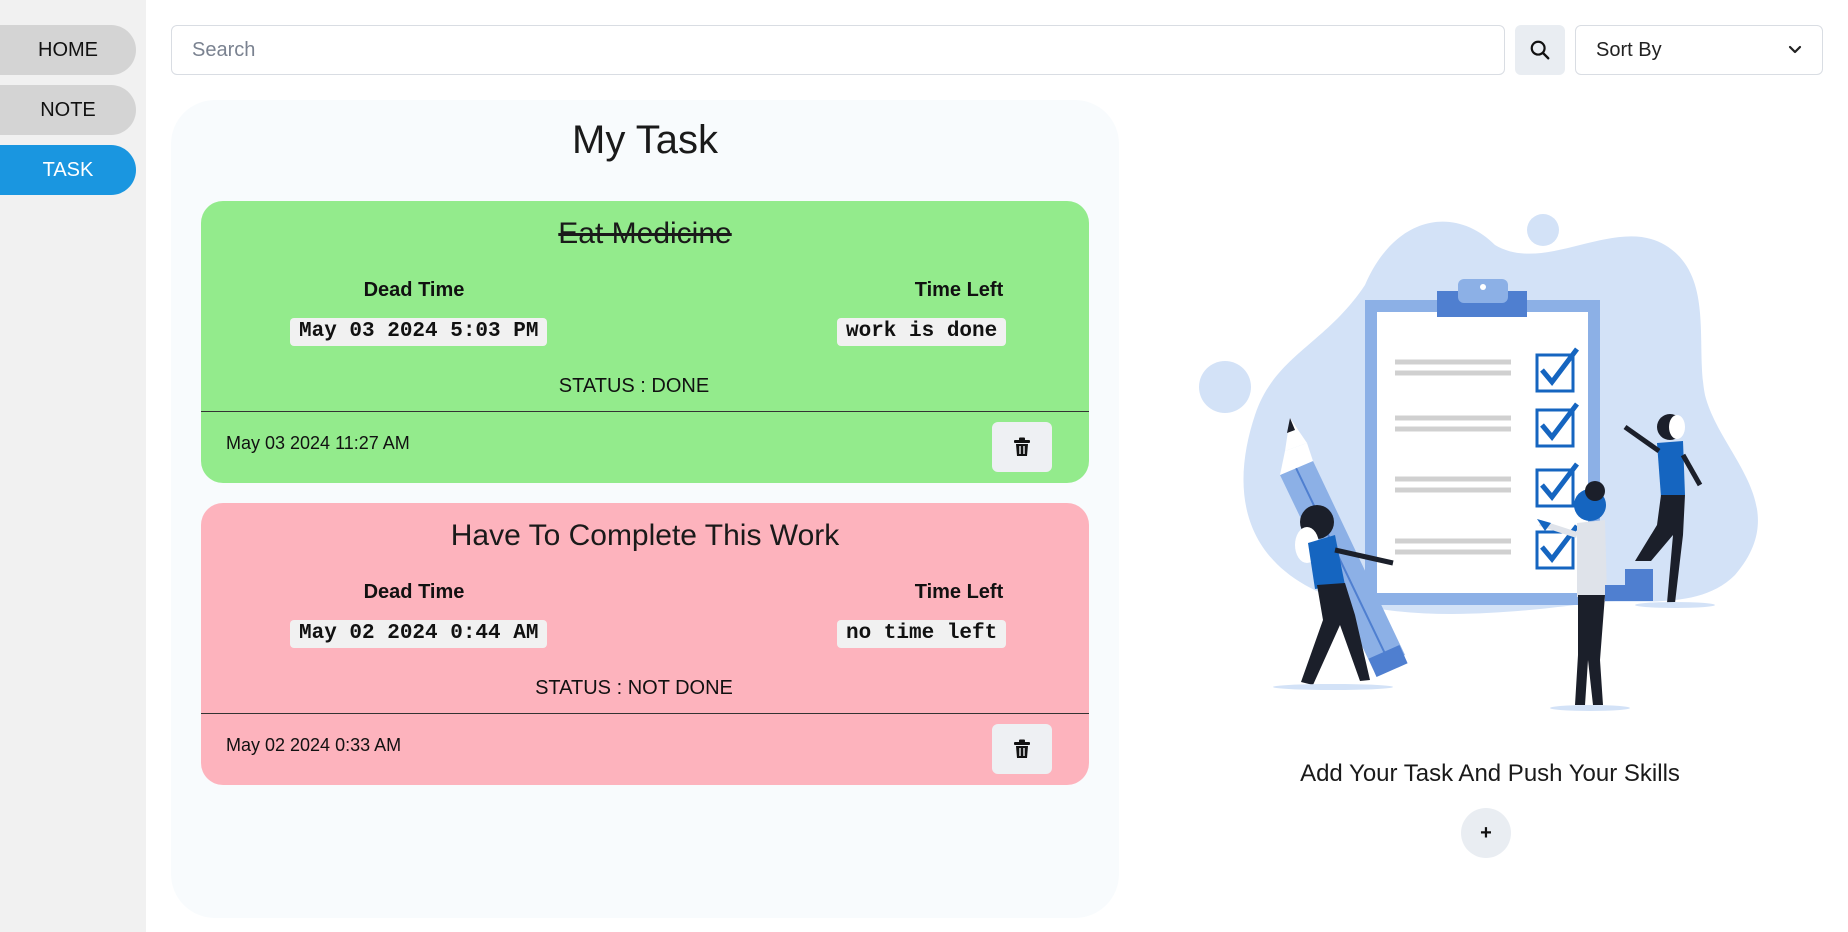 The image size is (1848, 932). I want to click on sort-select-value: Sort By, so click(1629, 49).